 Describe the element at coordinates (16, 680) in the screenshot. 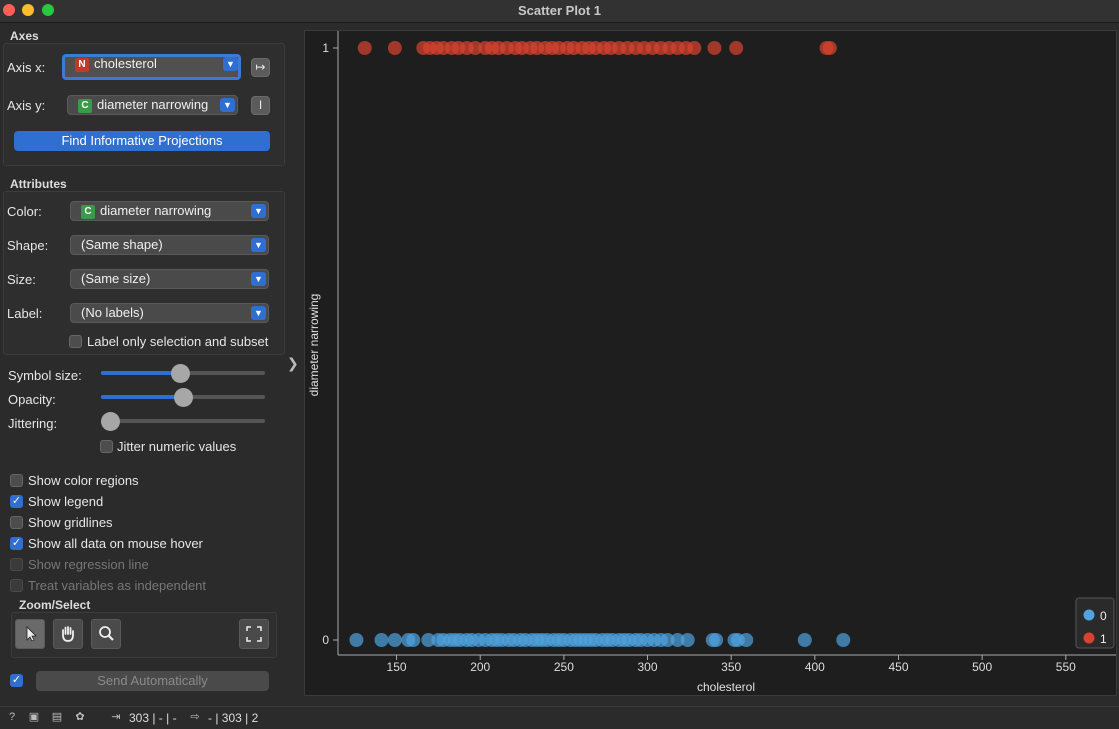

I see `send-automatically-checkbox: ✓` at that location.